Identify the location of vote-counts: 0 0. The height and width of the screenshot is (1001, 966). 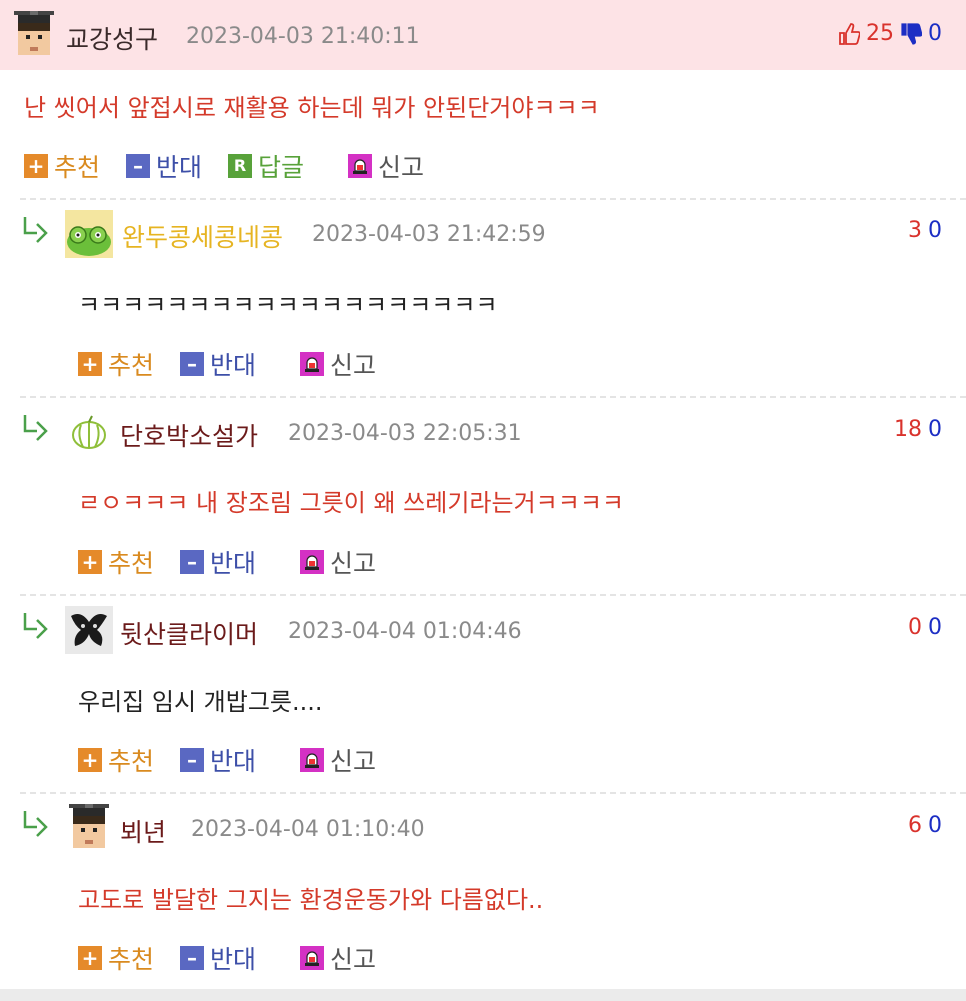
(925, 627).